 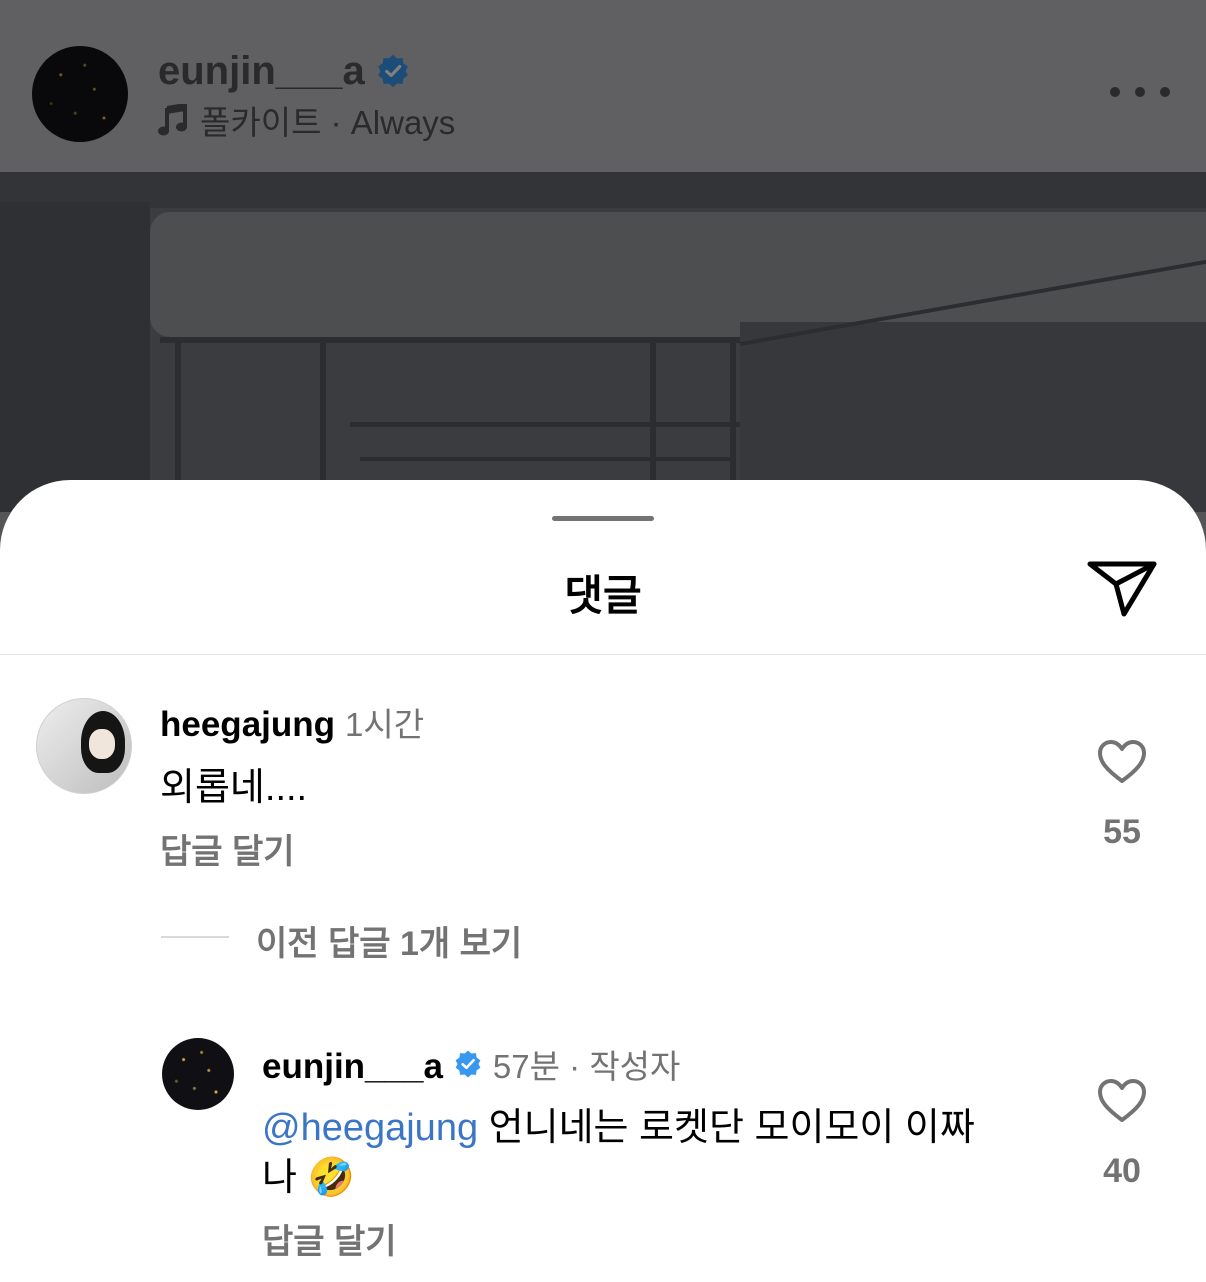 I want to click on reply-text-line1: @heegajung 언니네는 로켓단 모이모이 이짜, so click(x=618, y=1123).